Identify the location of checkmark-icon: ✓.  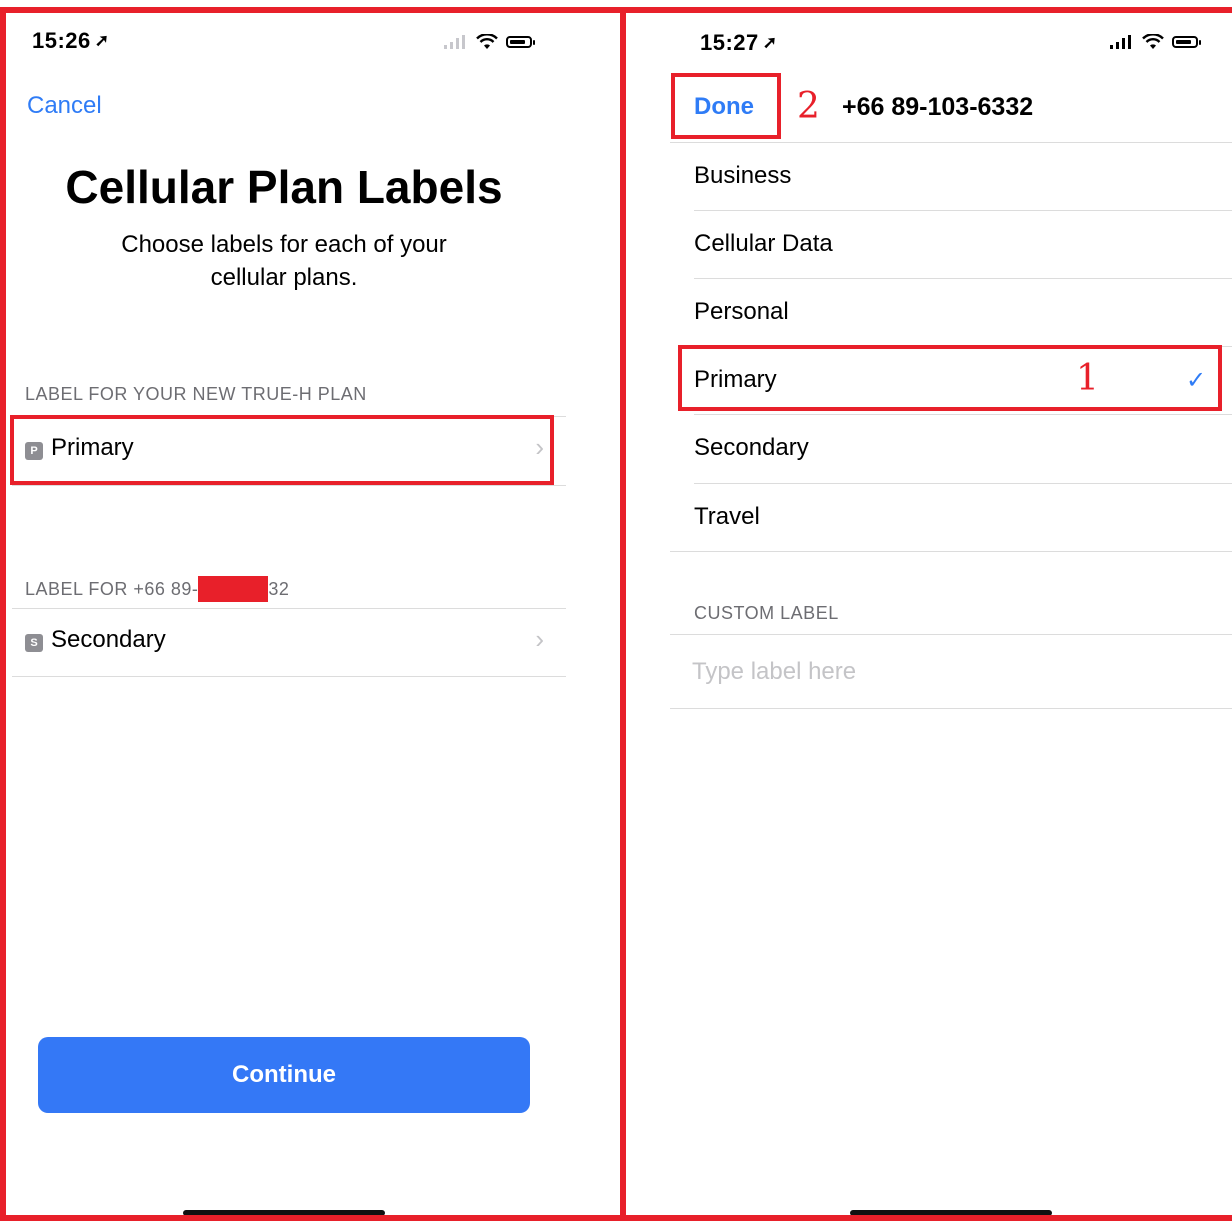
(1196, 380).